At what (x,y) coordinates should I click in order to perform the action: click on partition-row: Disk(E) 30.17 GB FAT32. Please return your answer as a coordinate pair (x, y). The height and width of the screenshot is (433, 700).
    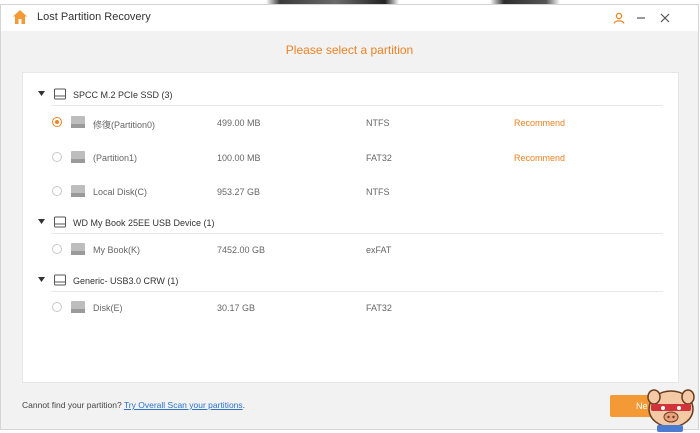
    Looking at the image, I should click on (350, 308).